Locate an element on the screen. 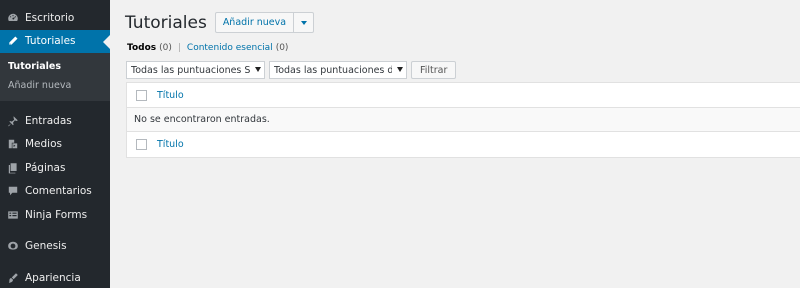 The width and height of the screenshot is (800, 288). empty-message: No se encontraron entradas. is located at coordinates (202, 119).